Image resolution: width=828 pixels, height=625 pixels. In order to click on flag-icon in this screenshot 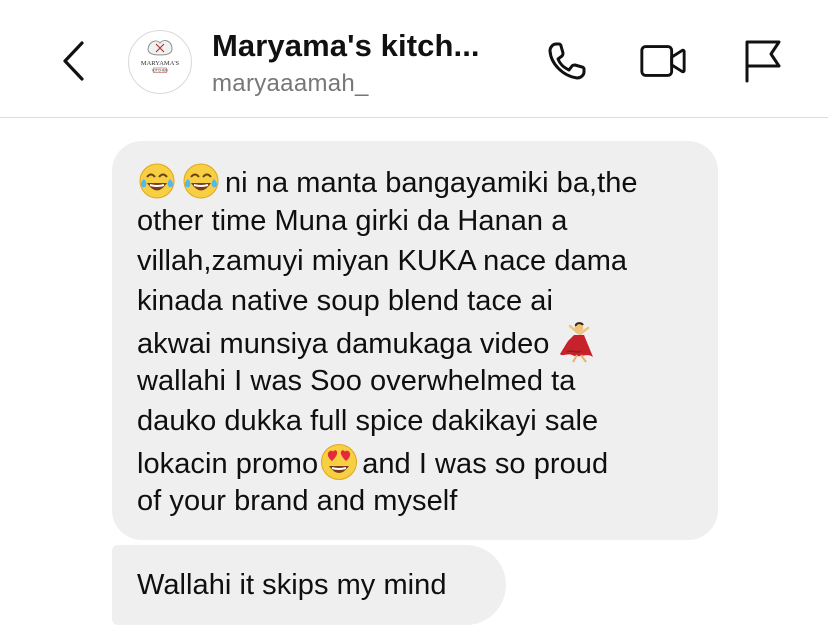, I will do `click(762, 61)`.